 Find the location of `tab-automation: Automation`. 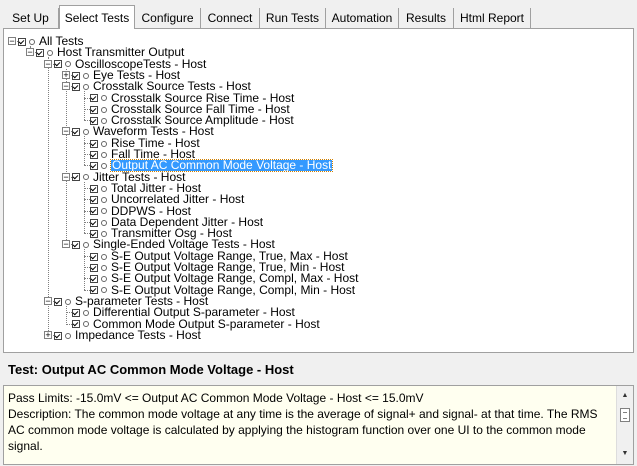

tab-automation: Automation is located at coordinates (362, 18).